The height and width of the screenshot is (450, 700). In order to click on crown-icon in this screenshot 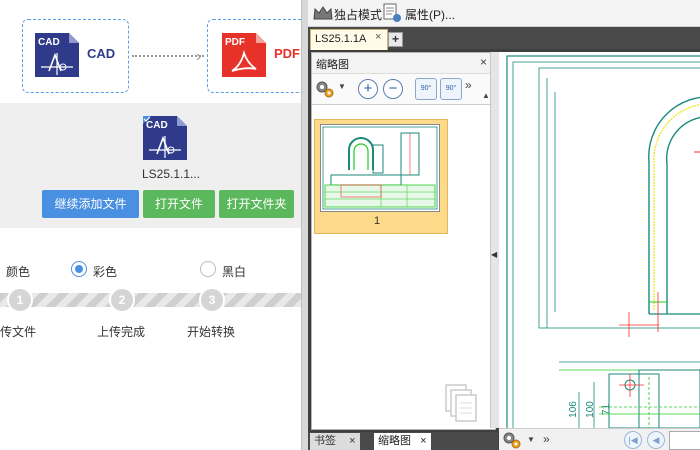, I will do `click(323, 13)`.